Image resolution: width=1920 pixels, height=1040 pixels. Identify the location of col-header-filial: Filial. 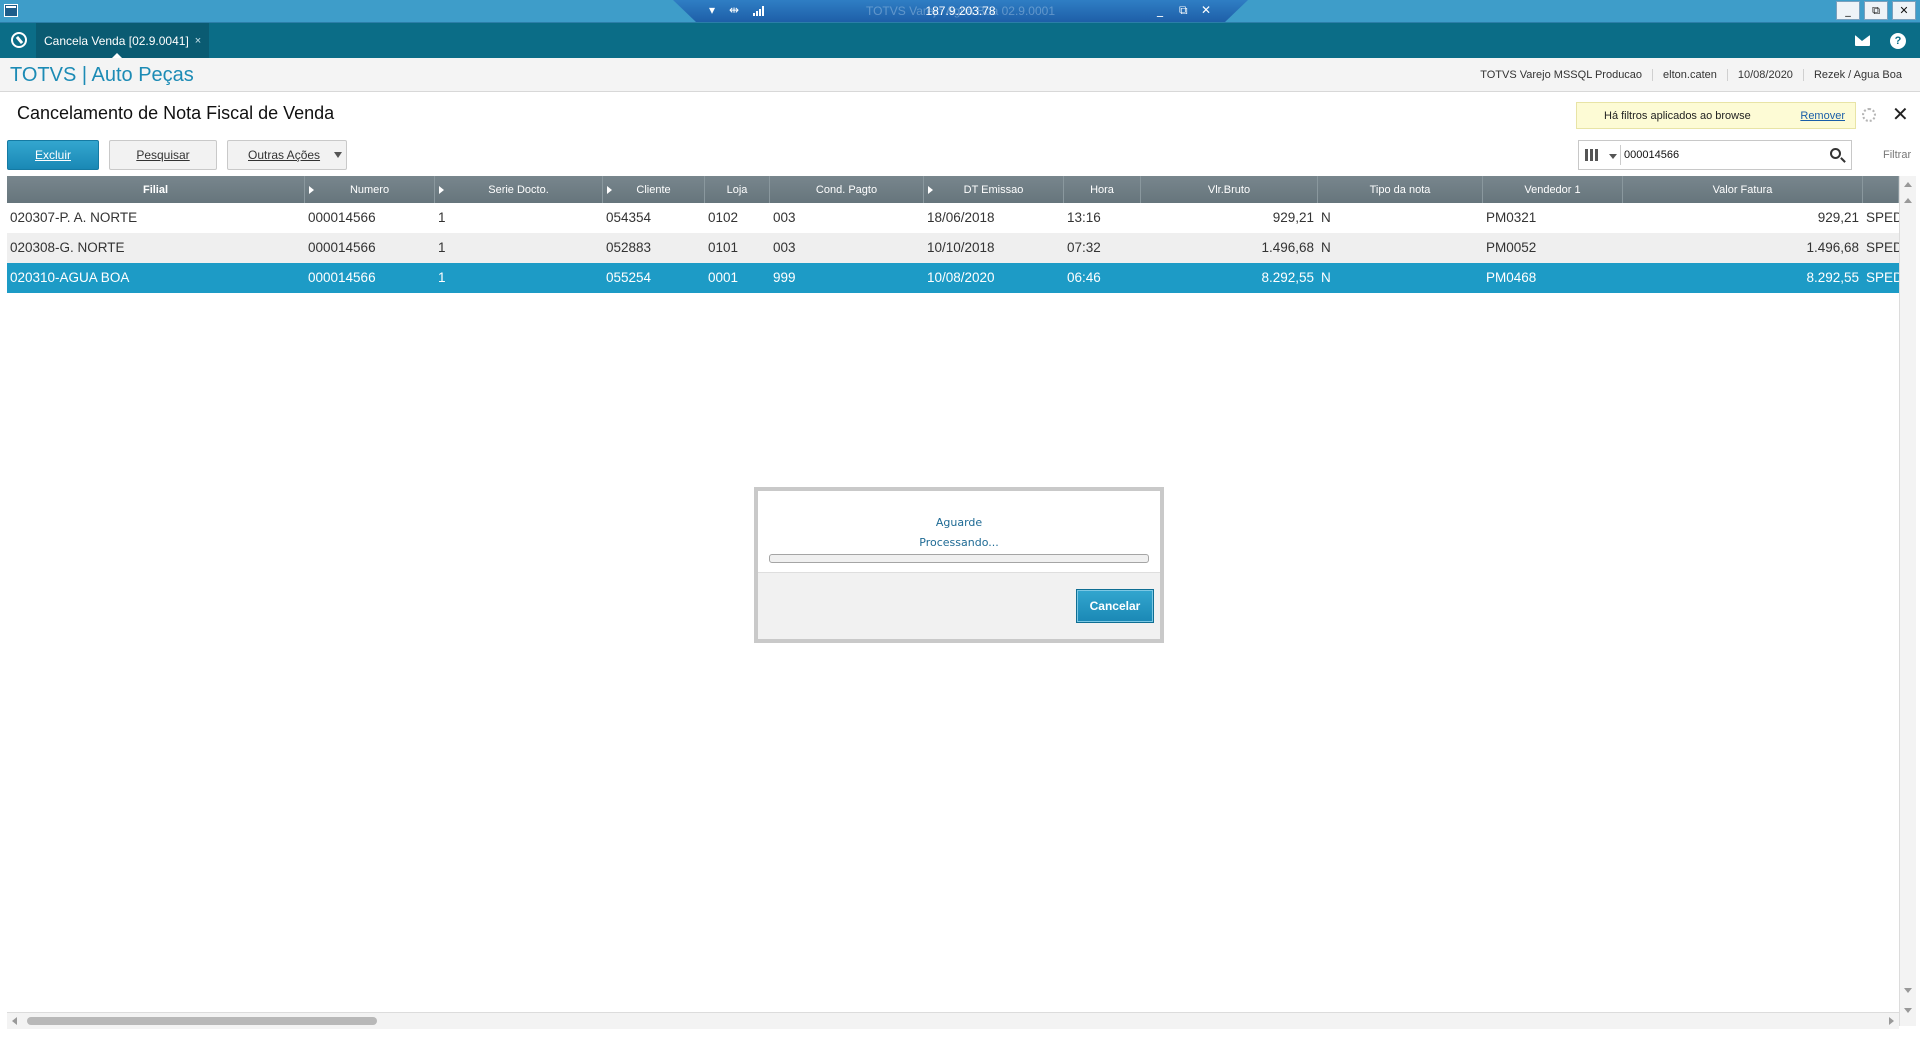
(156, 189).